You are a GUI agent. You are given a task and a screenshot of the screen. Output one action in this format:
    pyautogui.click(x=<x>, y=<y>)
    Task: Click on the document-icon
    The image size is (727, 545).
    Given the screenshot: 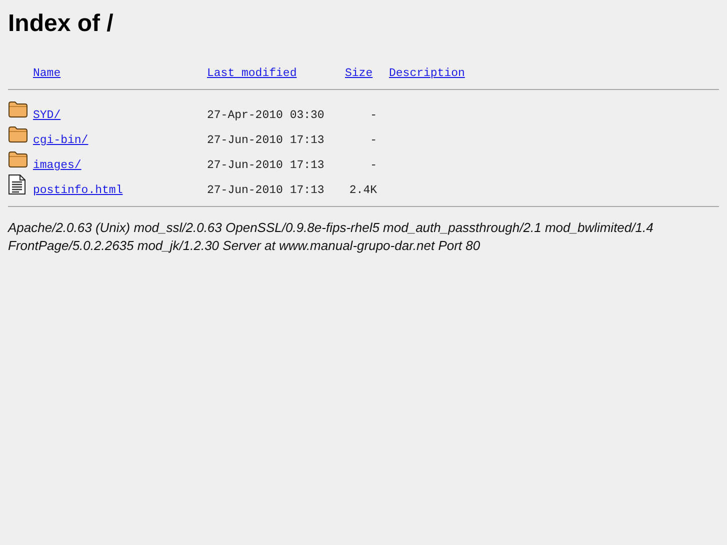 What is the action you would take?
    pyautogui.click(x=17, y=184)
    